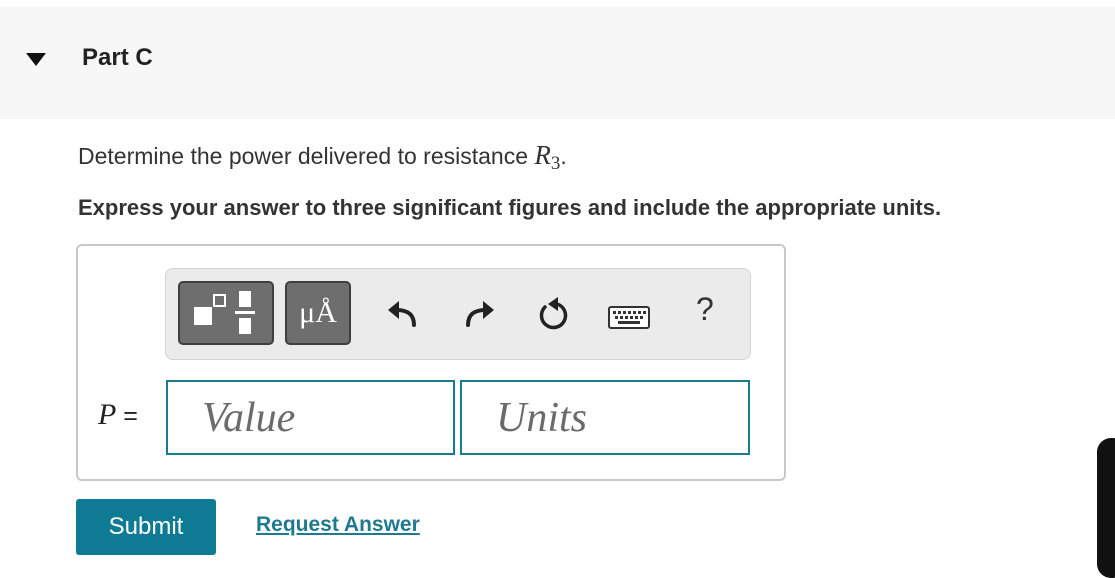 This screenshot has width=1115, height=578. Describe the element at coordinates (458, 314) in the screenshot. I see `math-toolbar: μÅ ?` at that location.